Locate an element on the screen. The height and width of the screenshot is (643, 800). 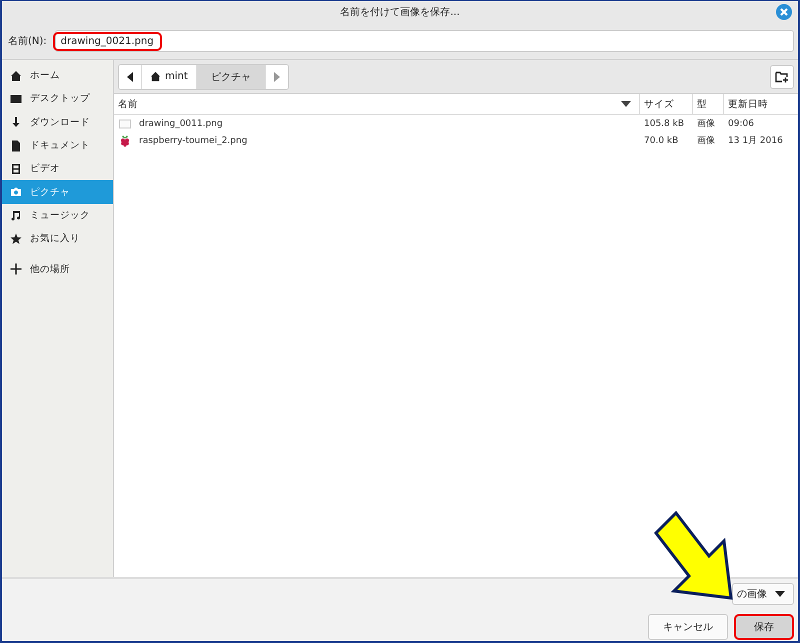
new-folder-button is located at coordinates (782, 76).